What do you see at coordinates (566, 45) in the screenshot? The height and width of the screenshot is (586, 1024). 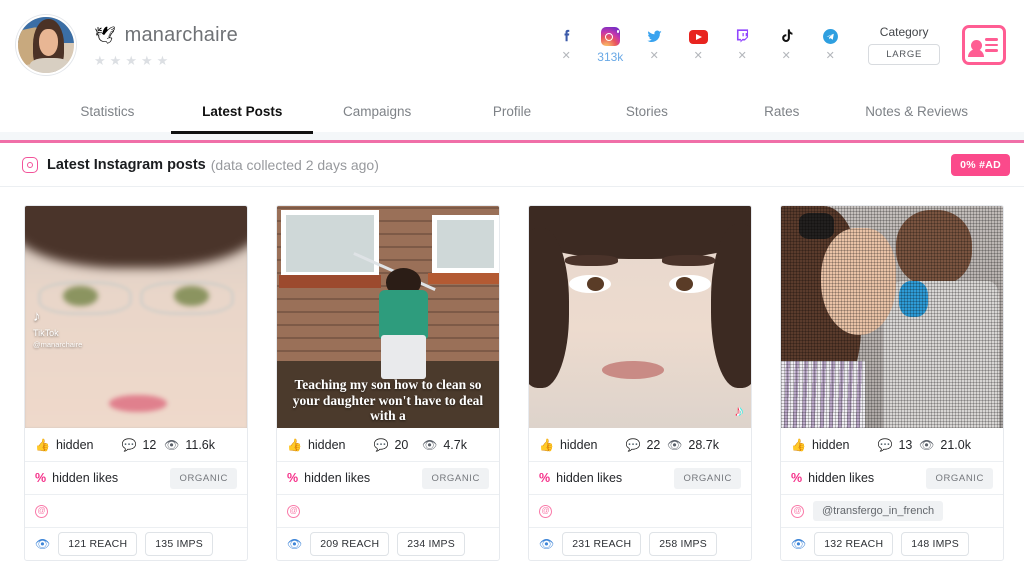 I see `social-facebook: ✕` at bounding box center [566, 45].